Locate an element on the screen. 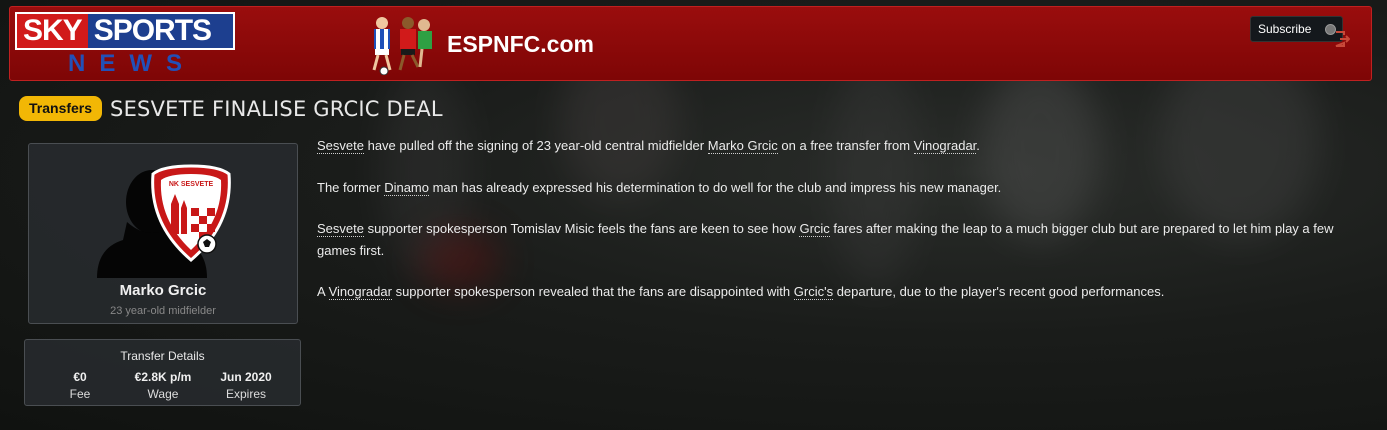 The width and height of the screenshot is (1387, 430). crest-text: NK SESVETE is located at coordinates (191, 184).